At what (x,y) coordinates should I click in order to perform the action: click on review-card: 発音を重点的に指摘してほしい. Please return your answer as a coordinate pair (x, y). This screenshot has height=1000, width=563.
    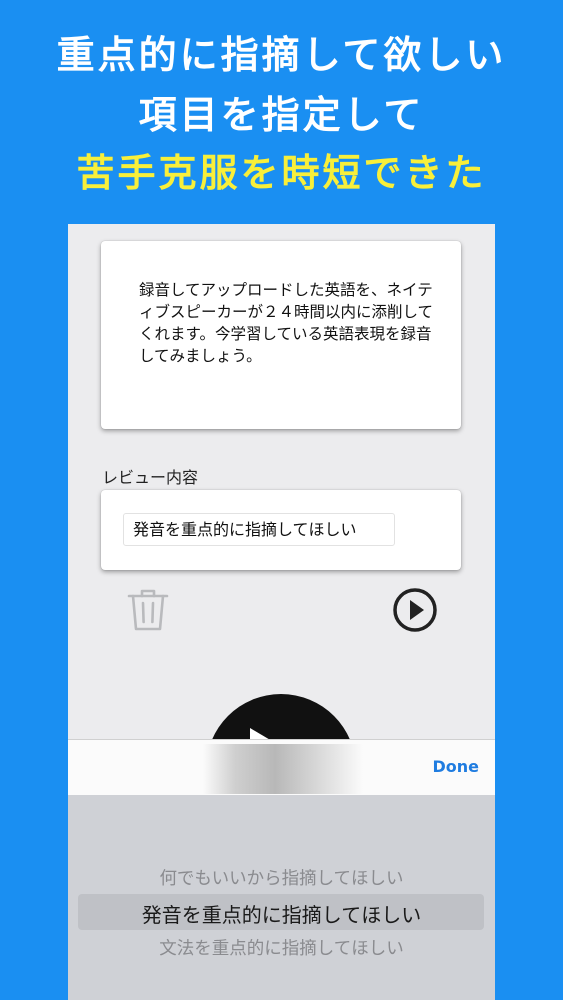
    Looking at the image, I should click on (281, 530).